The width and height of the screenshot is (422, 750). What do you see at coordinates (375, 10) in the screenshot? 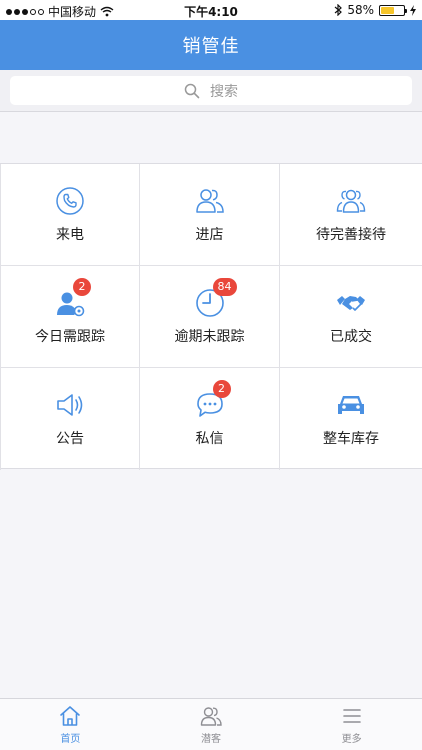
I see `status-right: 58%` at bounding box center [375, 10].